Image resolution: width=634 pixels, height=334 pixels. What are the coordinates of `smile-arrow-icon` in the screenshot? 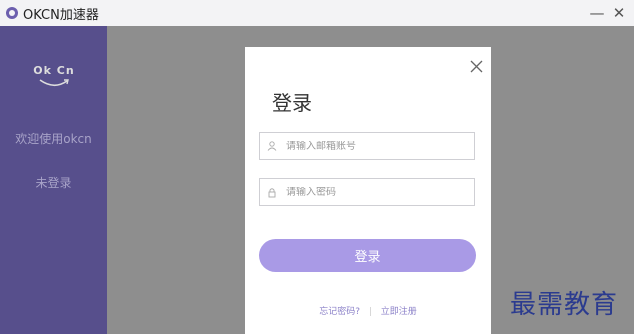 It's located at (54, 83).